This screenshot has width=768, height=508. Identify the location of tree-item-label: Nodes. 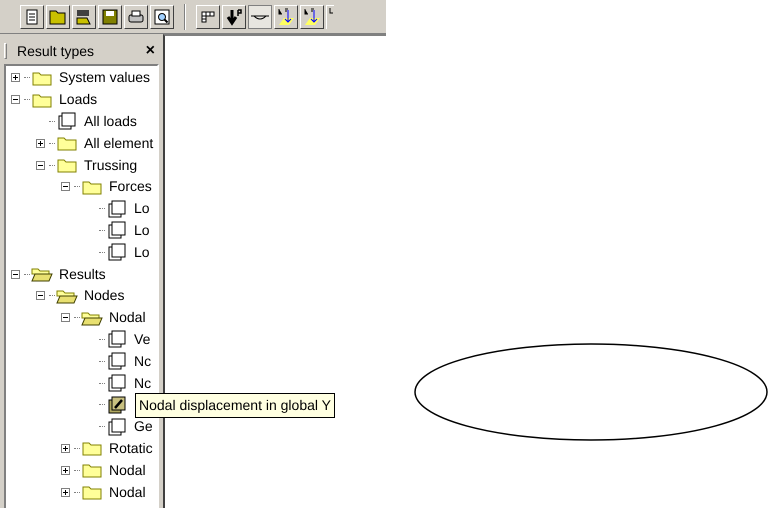
(104, 295).